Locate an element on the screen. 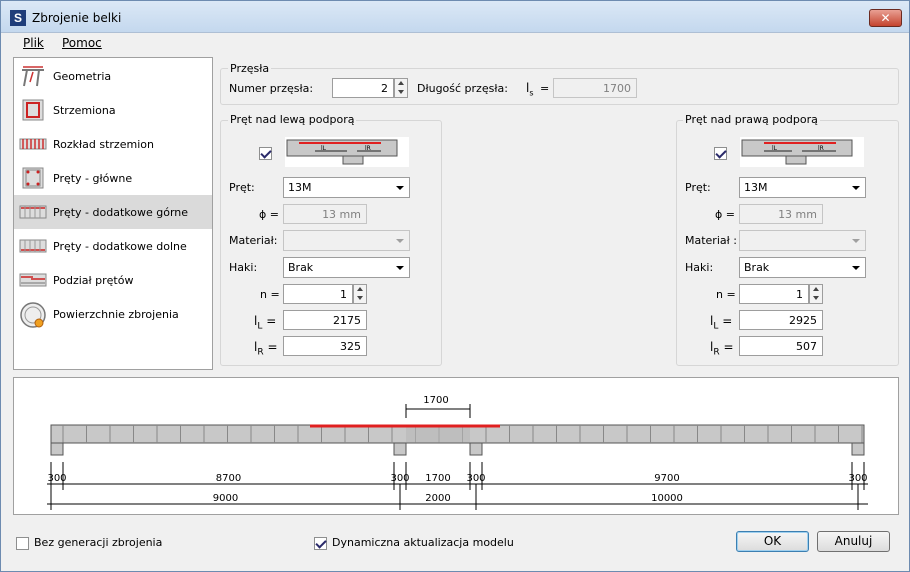 The image size is (910, 572). left-n-label: n = is located at coordinates (270, 294).